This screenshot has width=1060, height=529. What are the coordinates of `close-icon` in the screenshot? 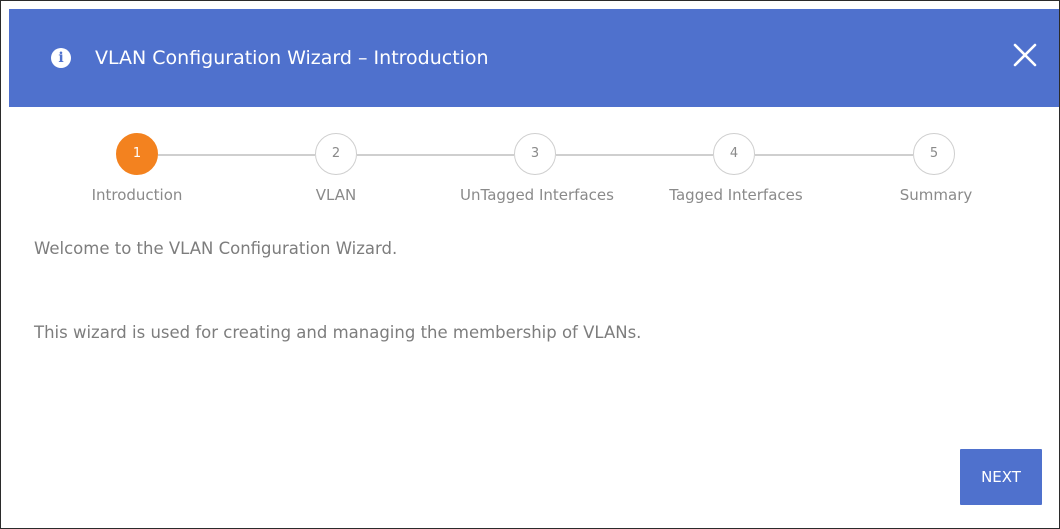 It's located at (1025, 55).